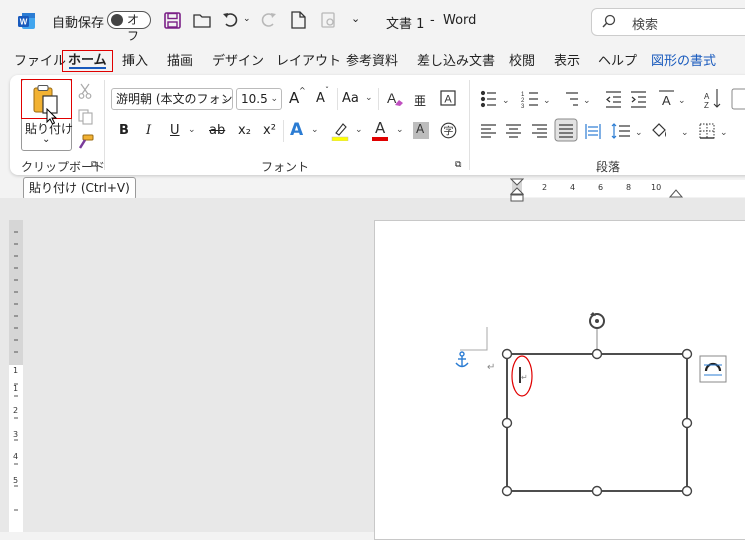 This screenshot has height=540, width=745. What do you see at coordinates (47, 115) in the screenshot?
I see `paste-button: 貼り付け ⌄` at bounding box center [47, 115].